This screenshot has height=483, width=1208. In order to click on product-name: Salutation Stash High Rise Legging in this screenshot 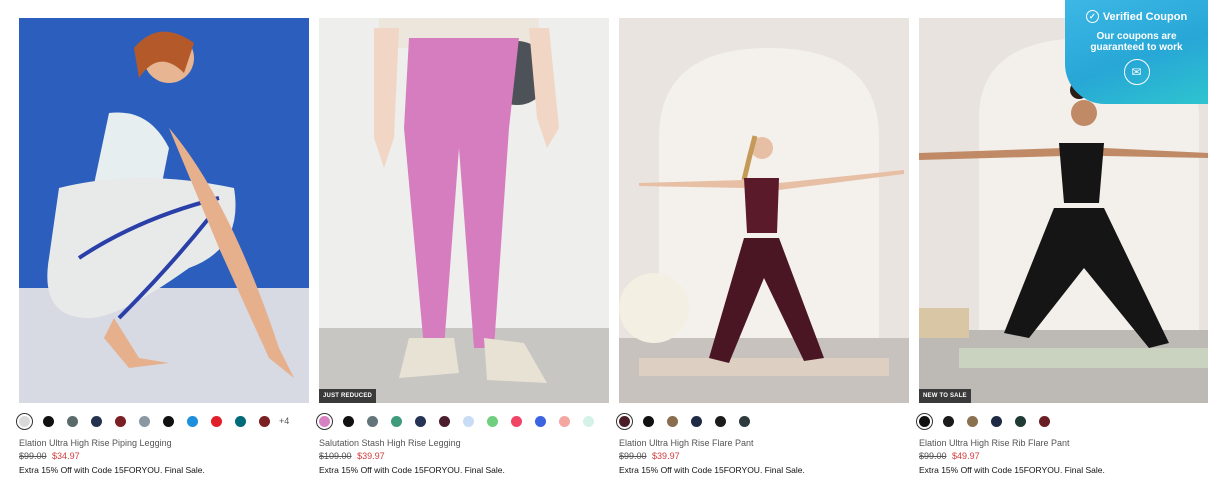, I will do `click(464, 443)`.